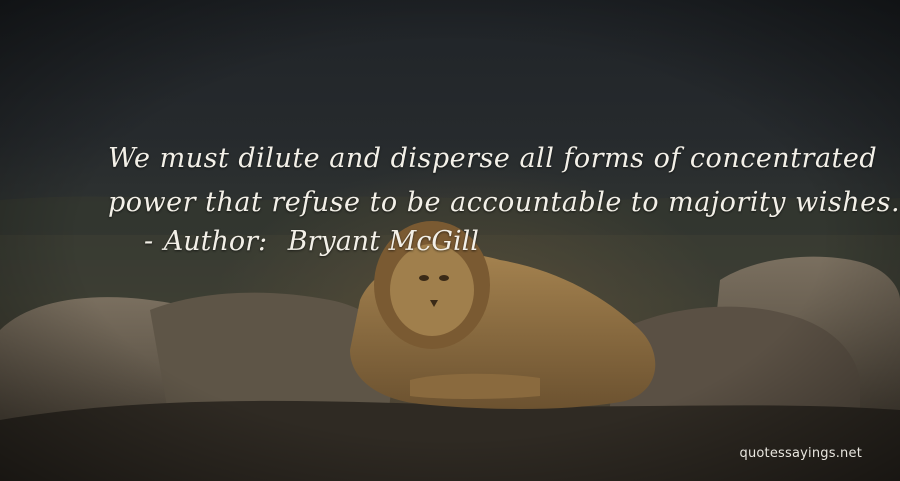  I want to click on author-dash: -, so click(149, 241).